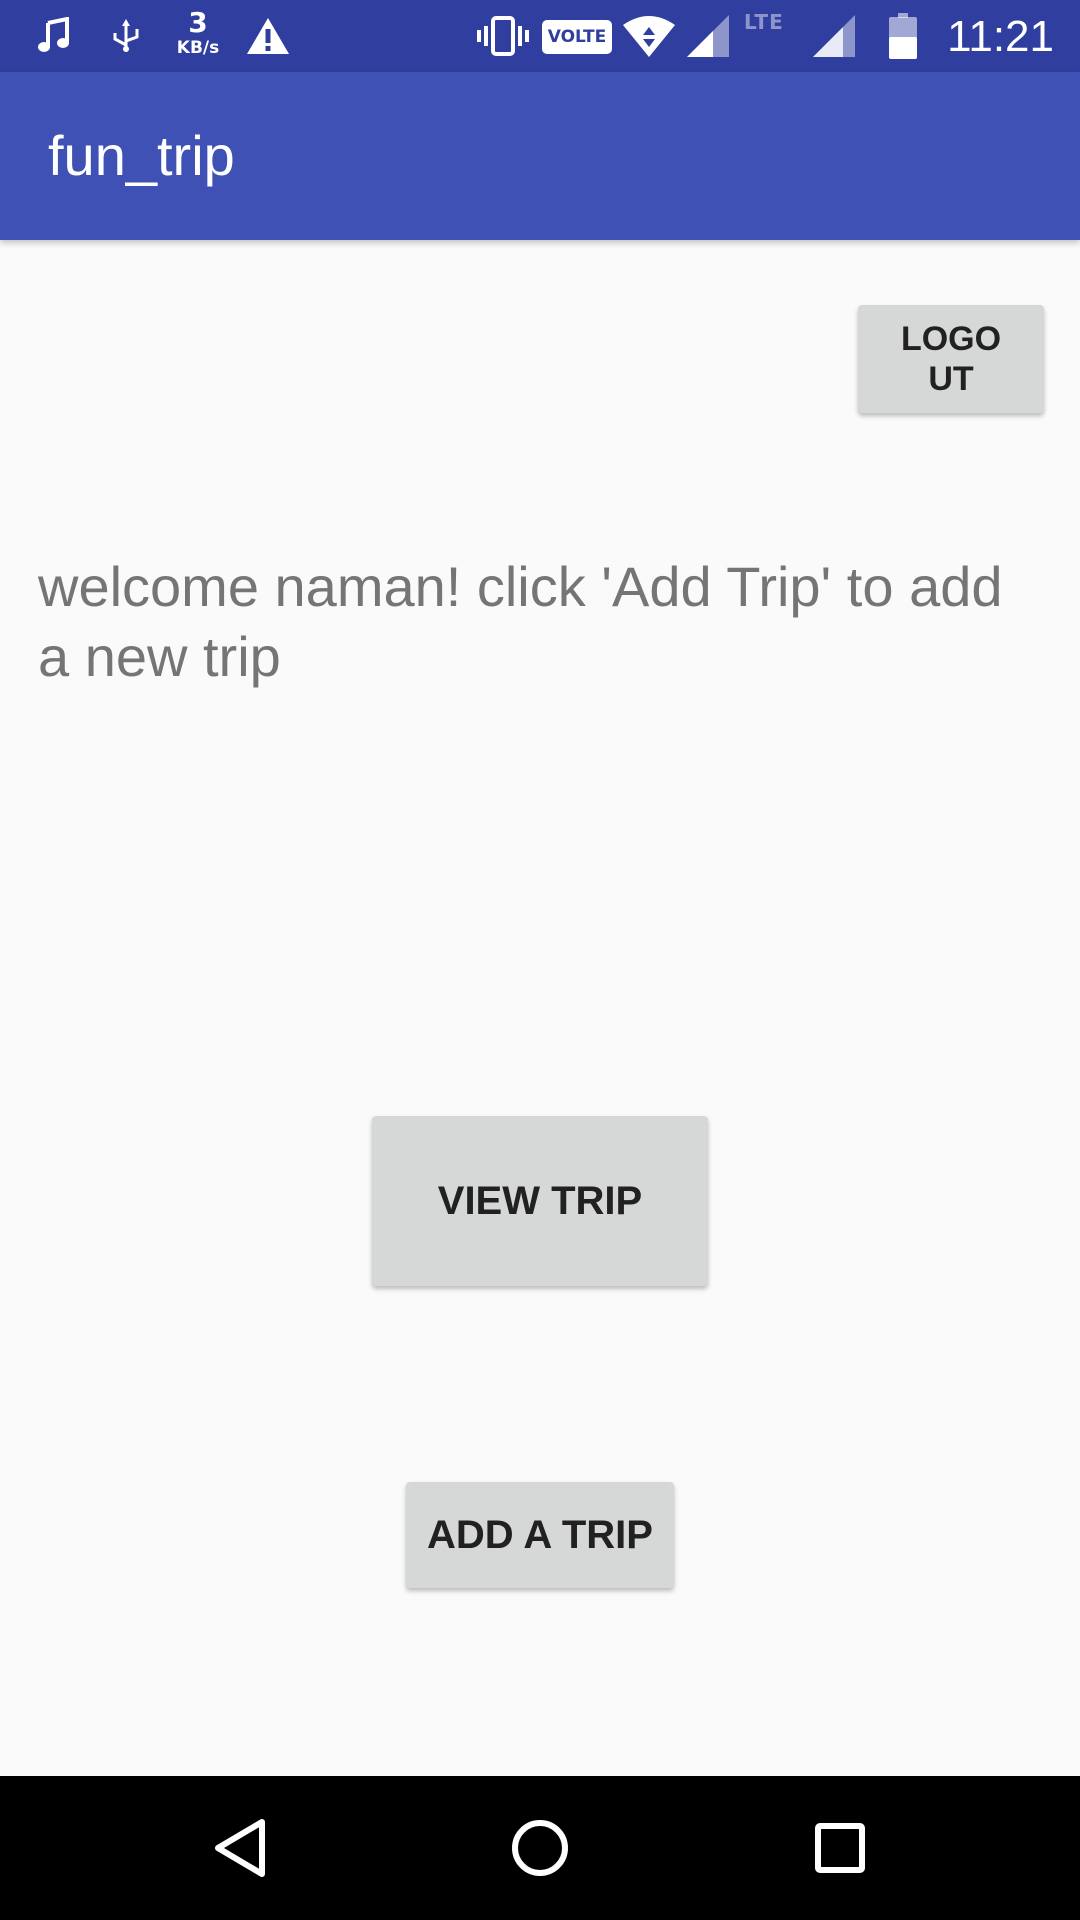 The width and height of the screenshot is (1080, 1920). I want to click on view-trip-button: VIEW TRIP, so click(540, 1201).